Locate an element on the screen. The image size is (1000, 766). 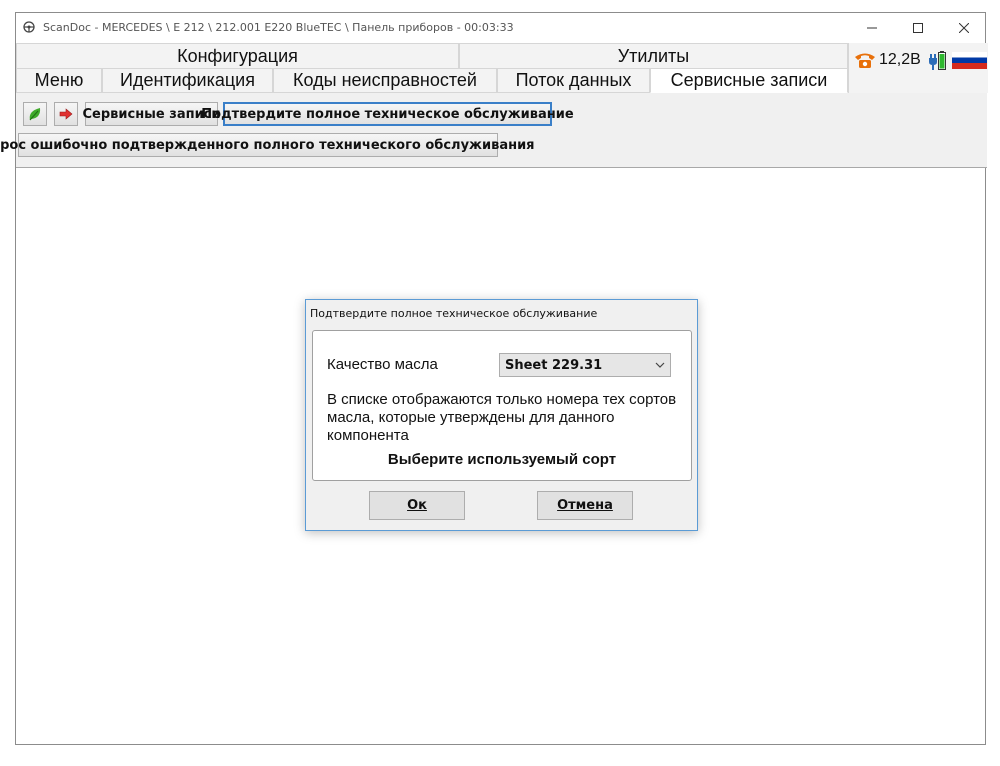
close-button is located at coordinates (964, 28).